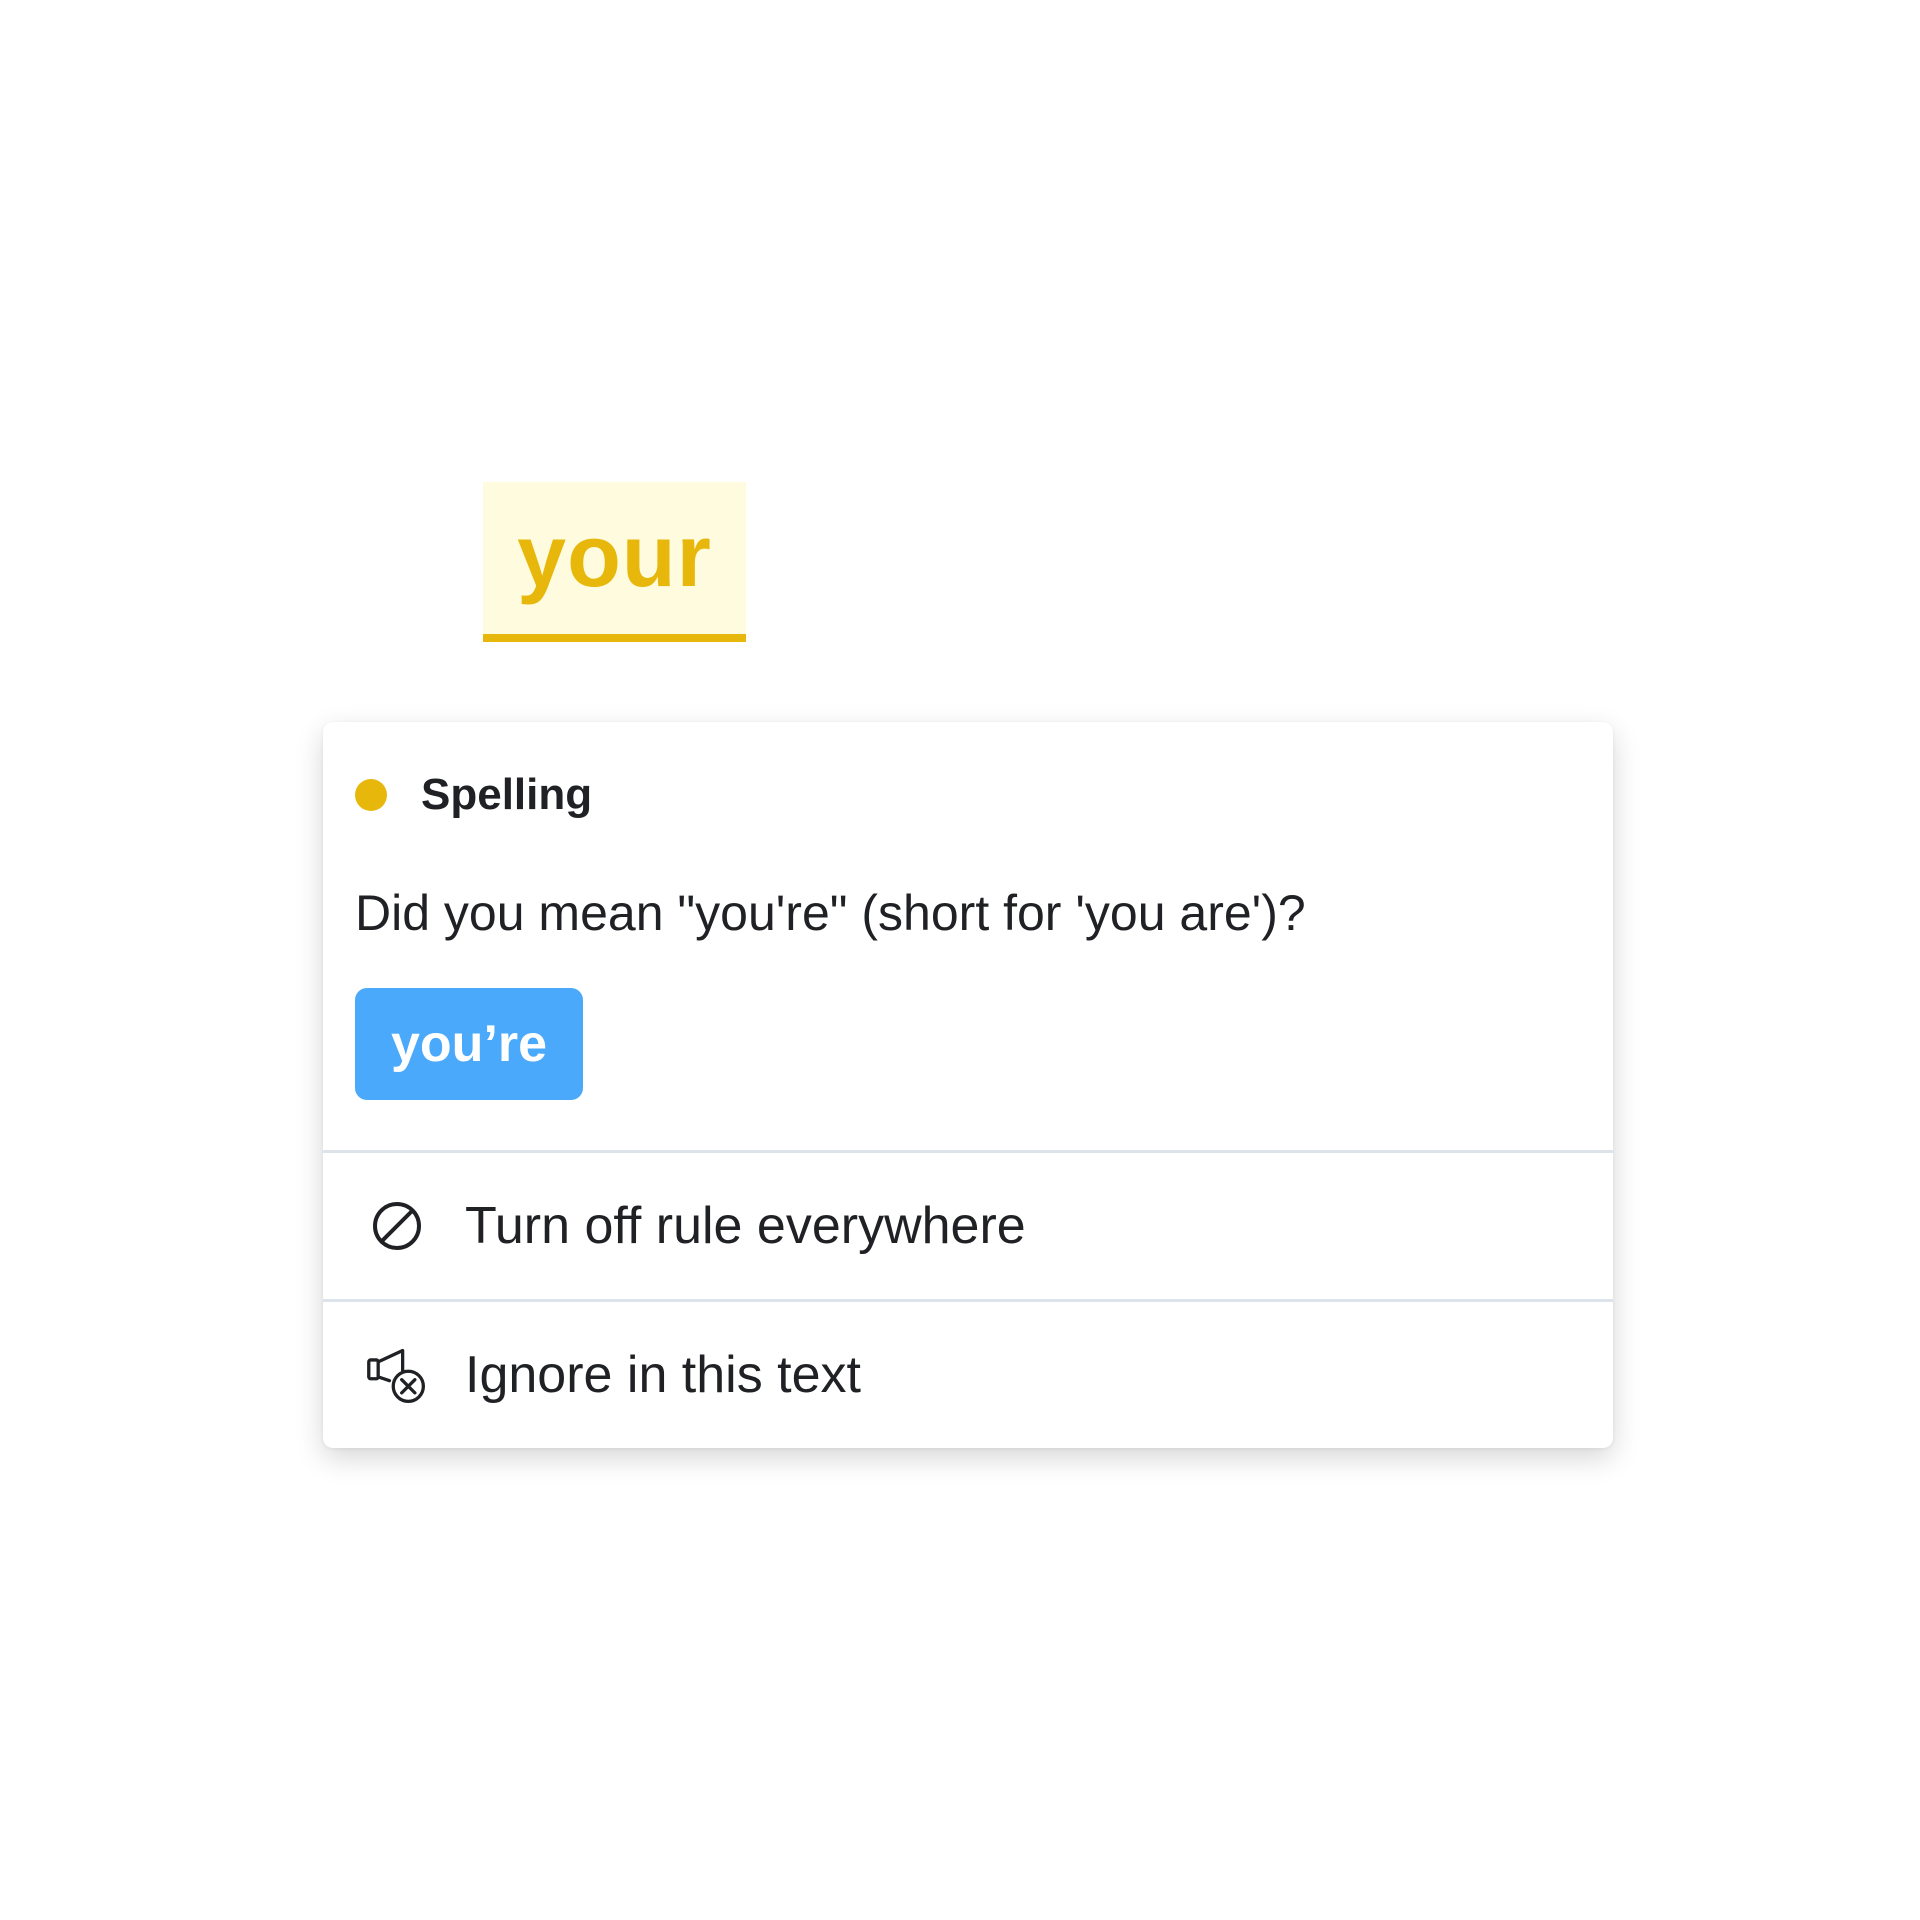 This screenshot has width=1920, height=1920. I want to click on flagged-word-text: your, so click(614, 555).